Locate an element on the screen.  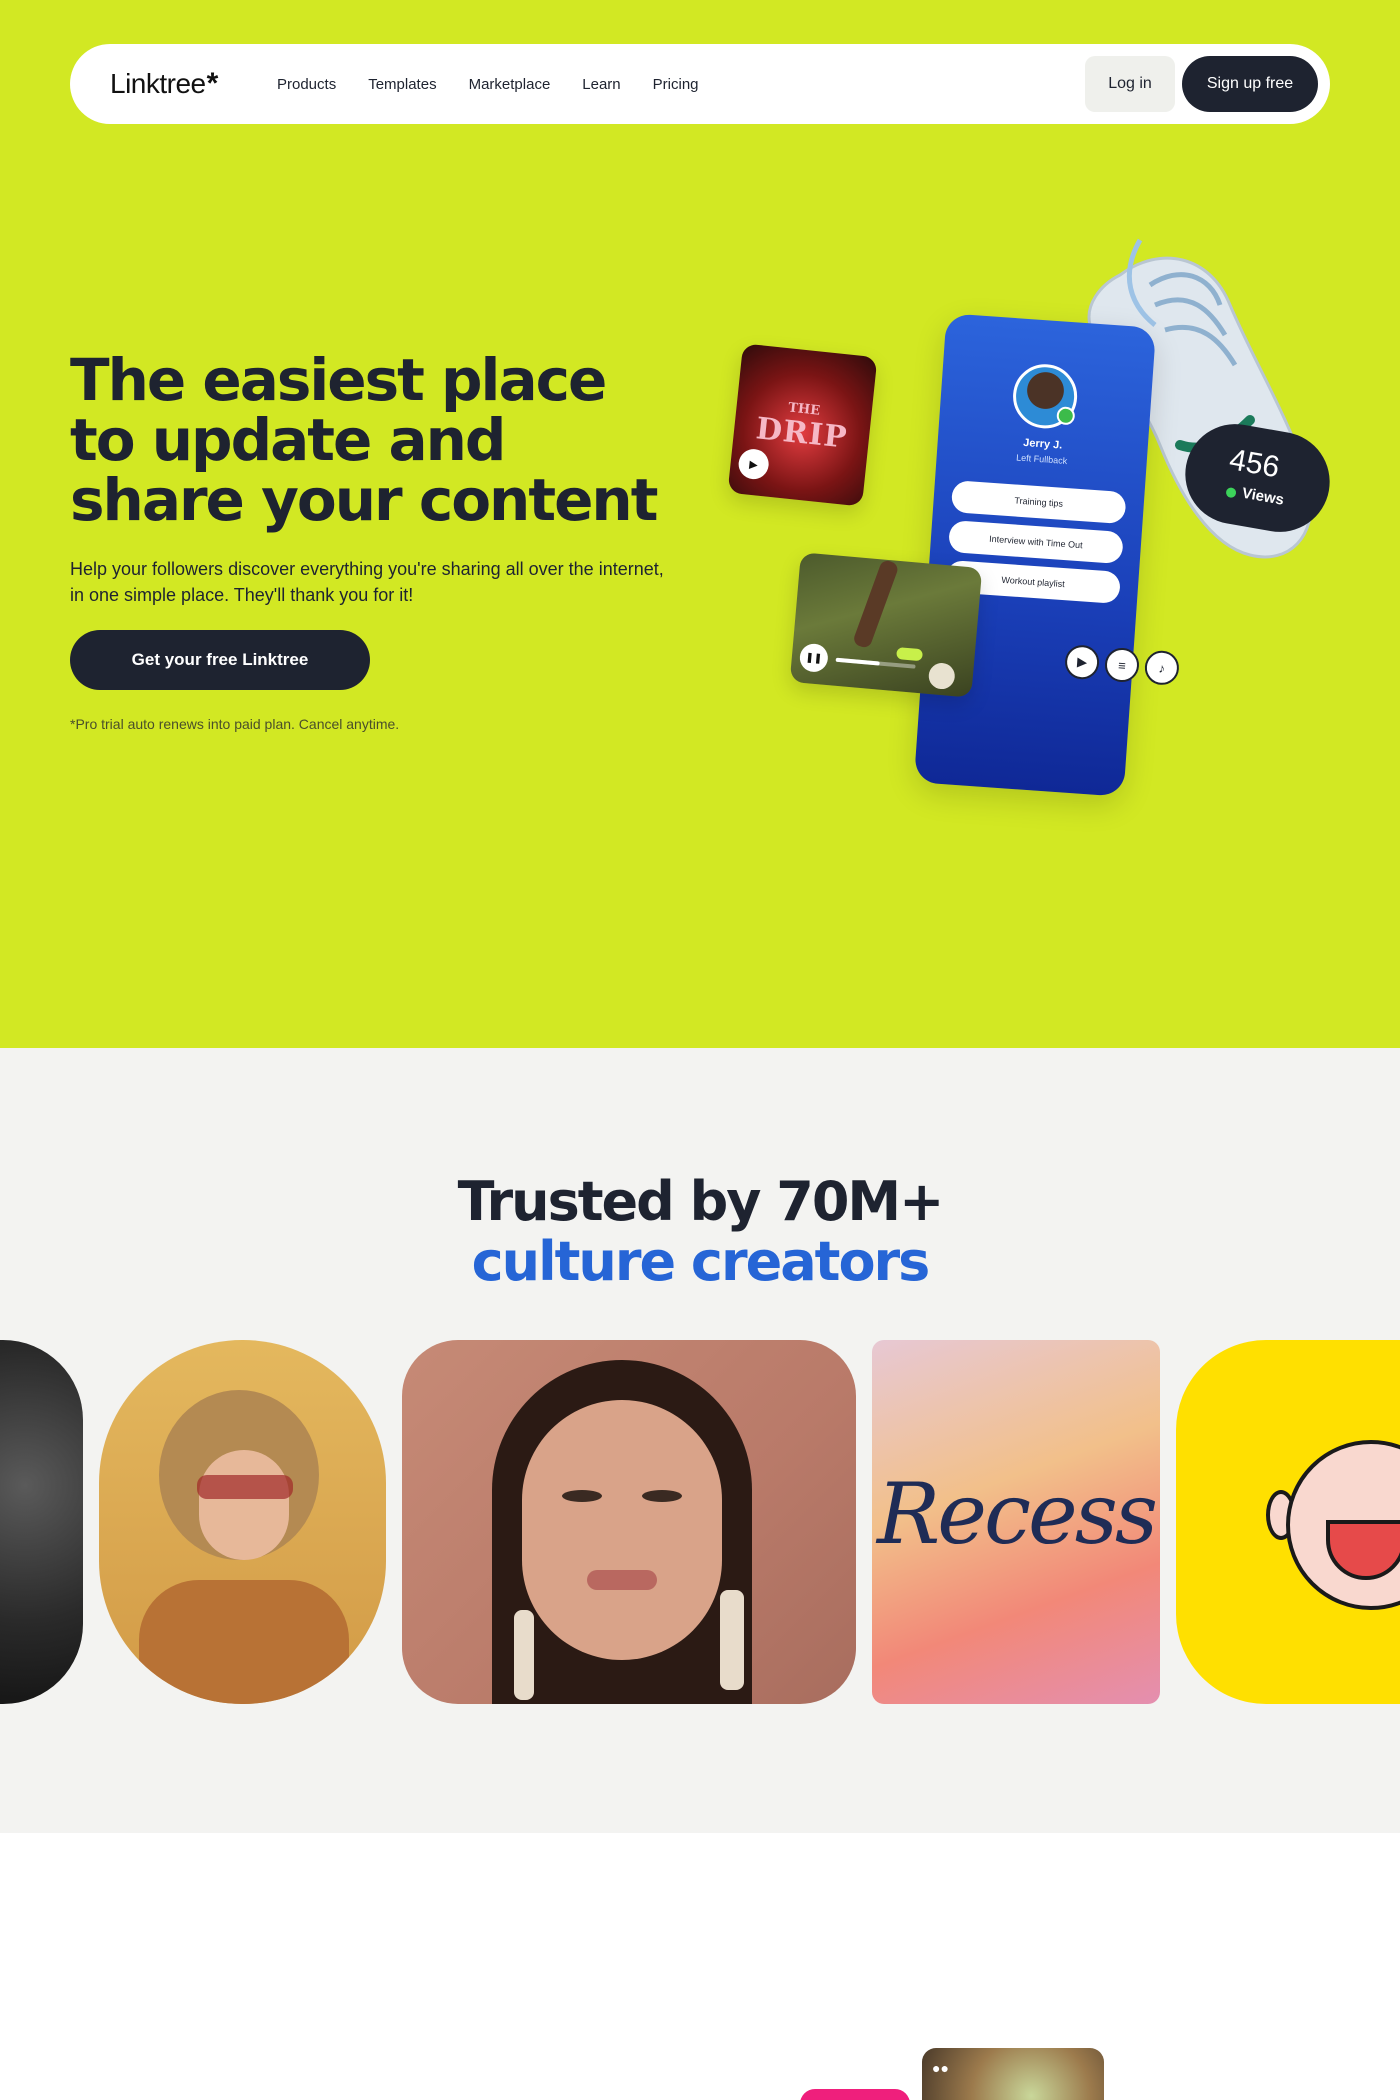
sunglasses-illustration is located at coordinates (245, 1487).